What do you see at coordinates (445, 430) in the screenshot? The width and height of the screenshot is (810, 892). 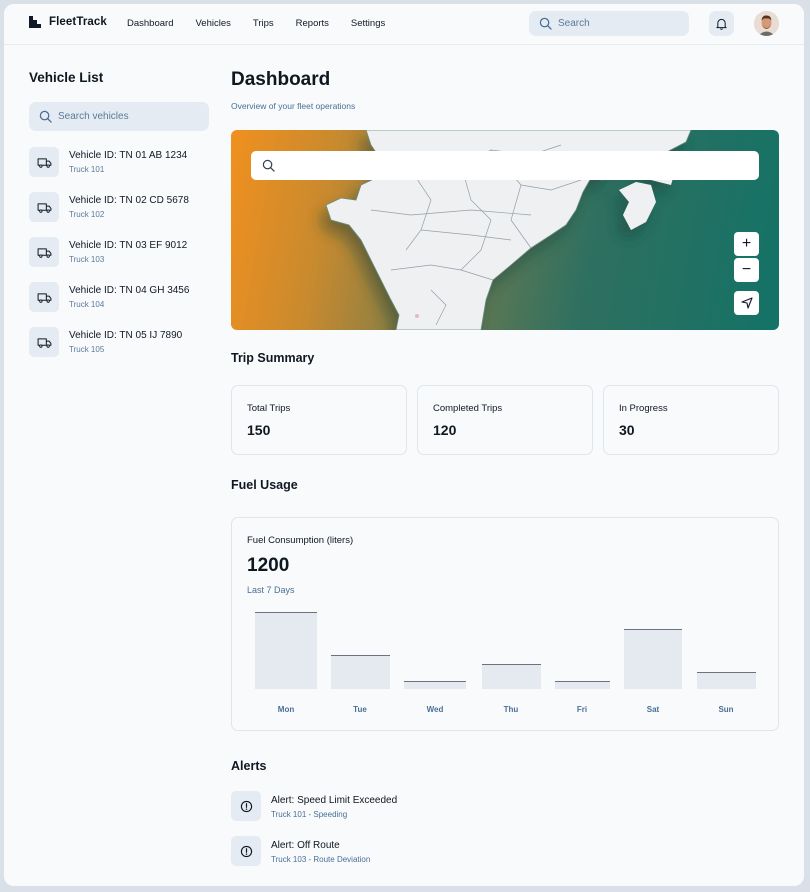 I see `stat-value: 120` at bounding box center [445, 430].